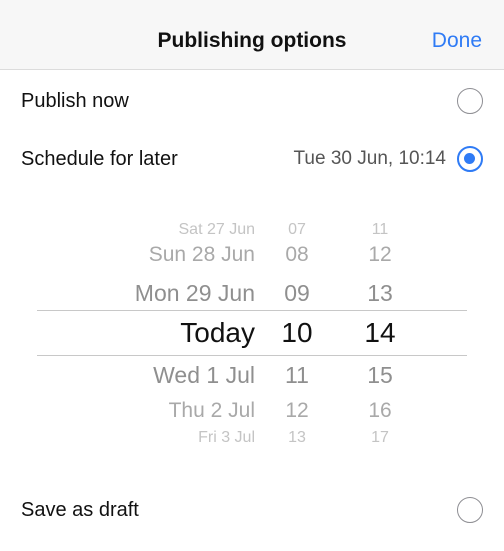 Image resolution: width=504 pixels, height=551 pixels. What do you see at coordinates (297, 438) in the screenshot?
I see `picker-hour-item: 13` at bounding box center [297, 438].